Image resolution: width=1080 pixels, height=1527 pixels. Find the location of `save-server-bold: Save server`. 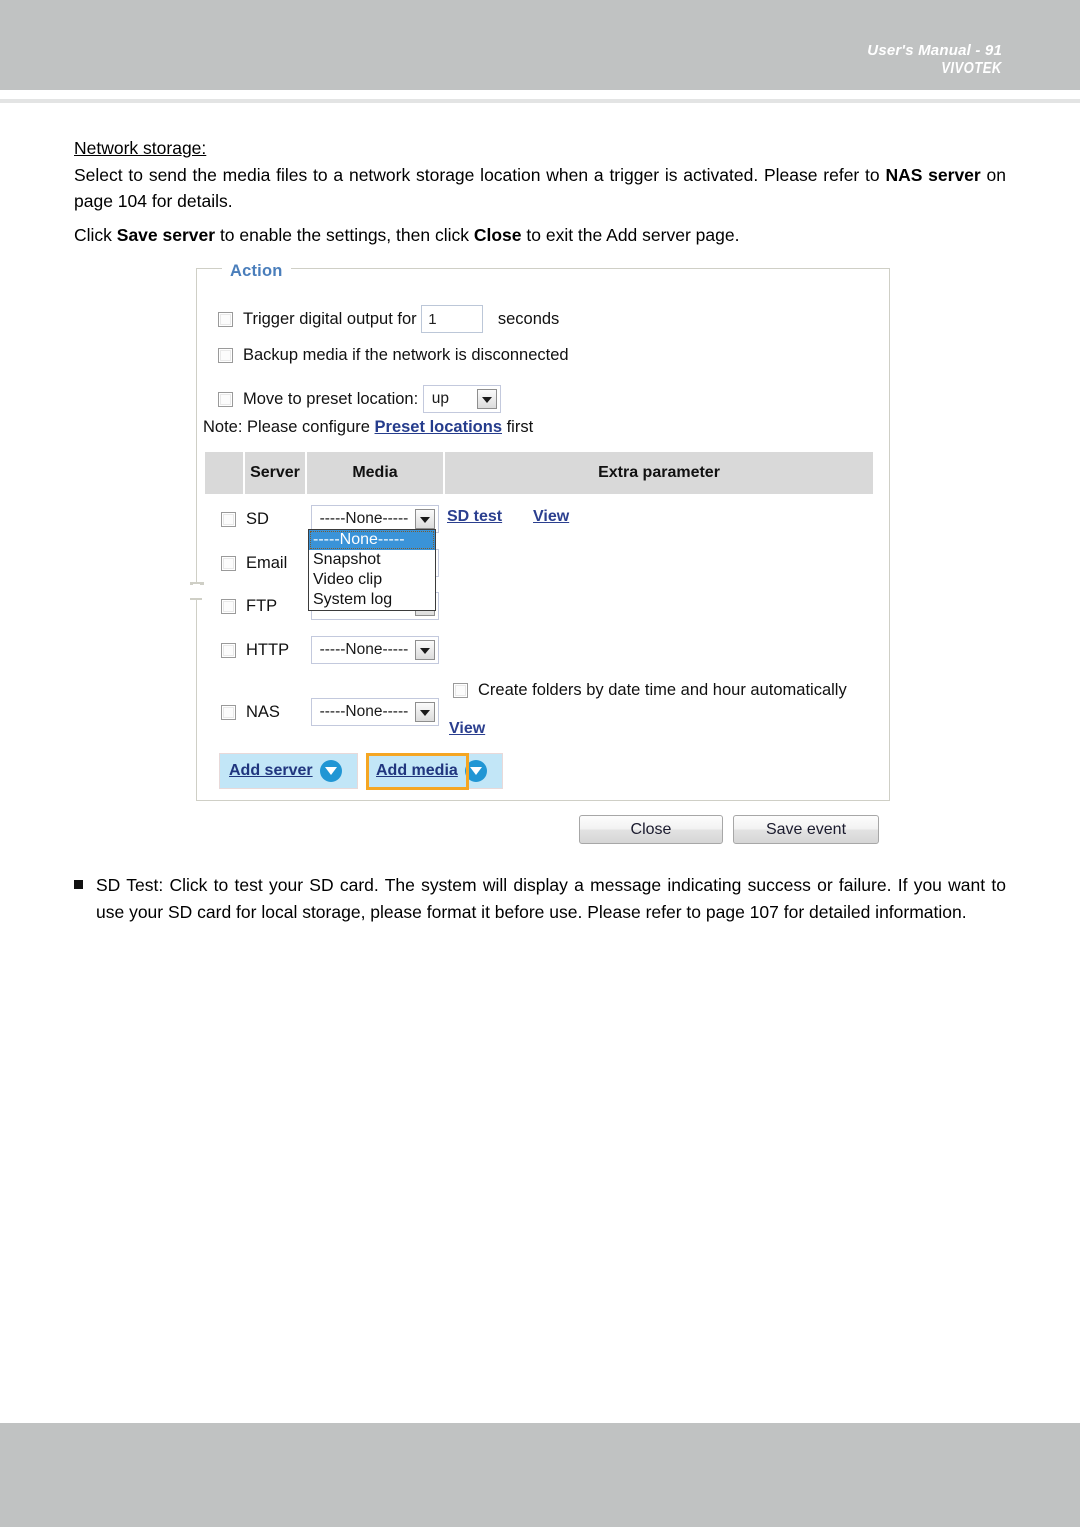

save-server-bold: Save server is located at coordinates (166, 235).